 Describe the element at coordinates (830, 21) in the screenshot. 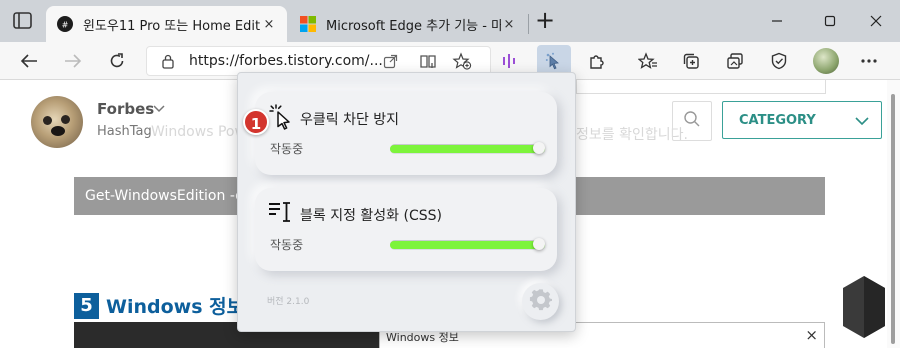

I see `maximize-button` at that location.